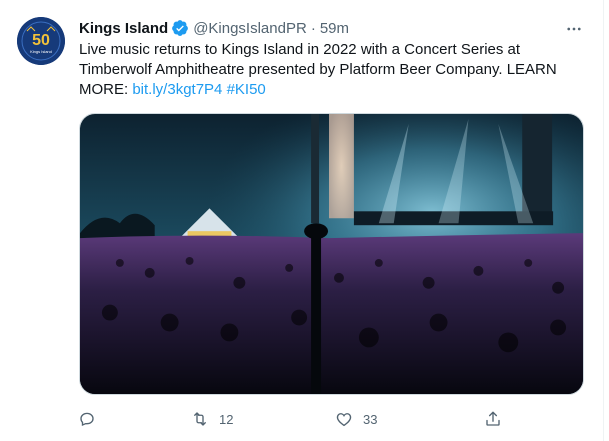 Image resolution: width=609 pixels, height=441 pixels. What do you see at coordinates (41, 51) in the screenshot?
I see `avatar-logo-text: Kings Island` at bounding box center [41, 51].